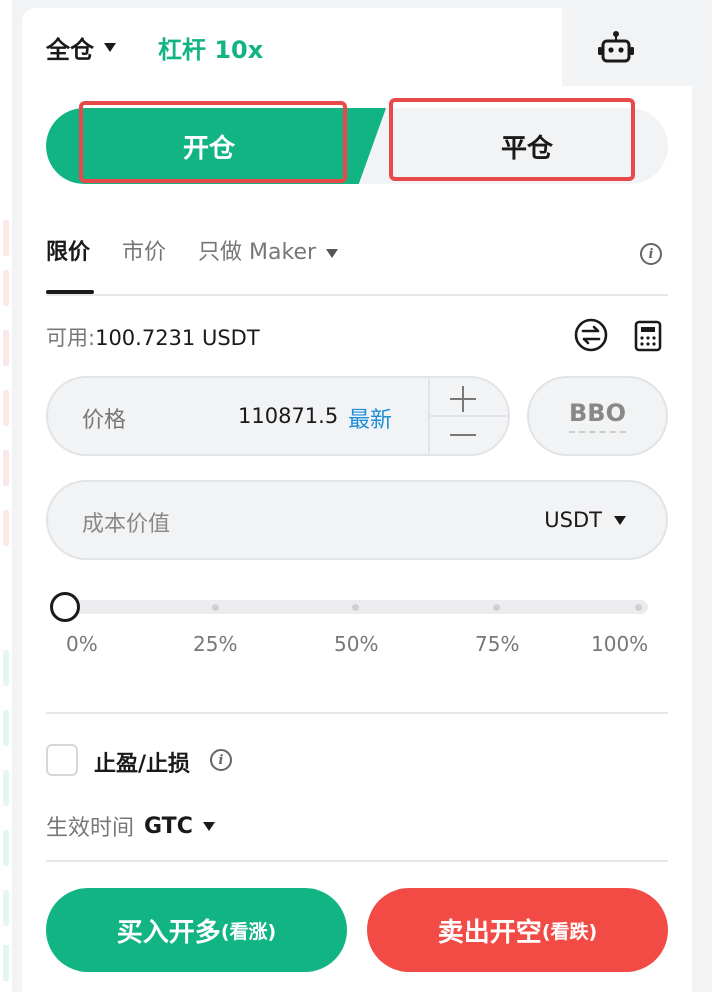  I want to click on buy-long-button: 买入开多 (看涨), so click(196, 930).